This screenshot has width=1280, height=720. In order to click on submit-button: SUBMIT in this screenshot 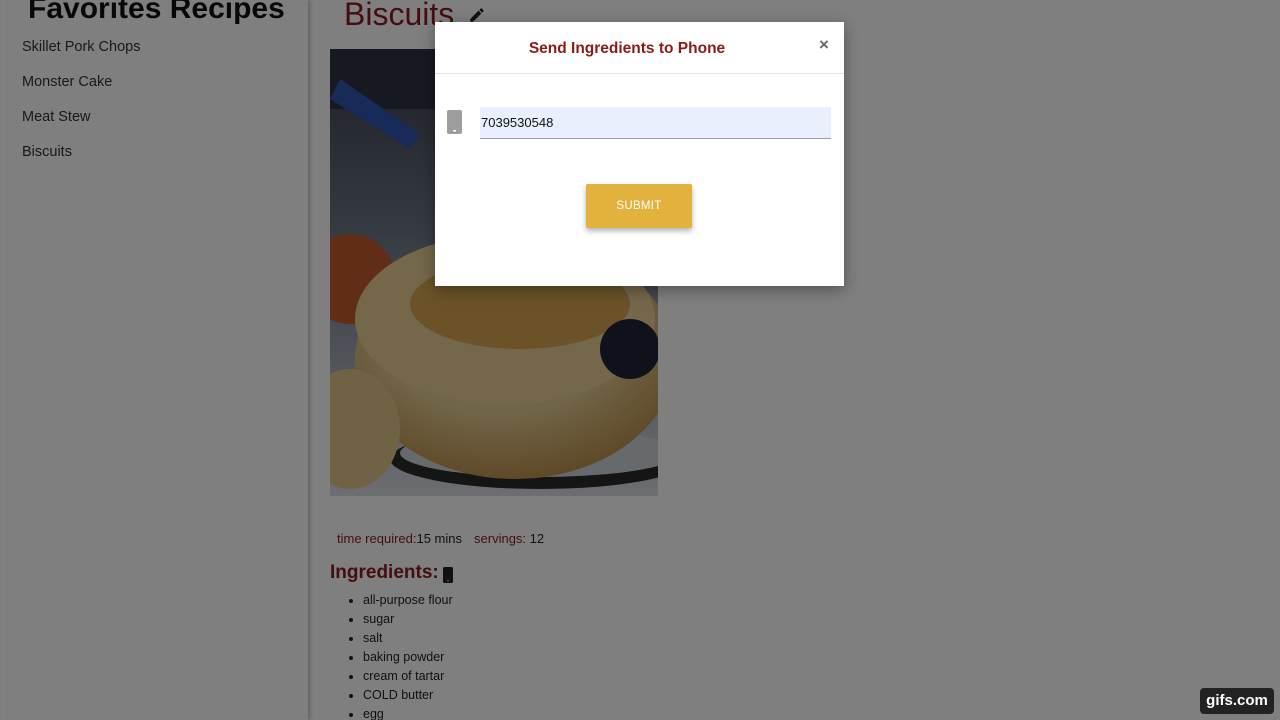, I will do `click(639, 206)`.